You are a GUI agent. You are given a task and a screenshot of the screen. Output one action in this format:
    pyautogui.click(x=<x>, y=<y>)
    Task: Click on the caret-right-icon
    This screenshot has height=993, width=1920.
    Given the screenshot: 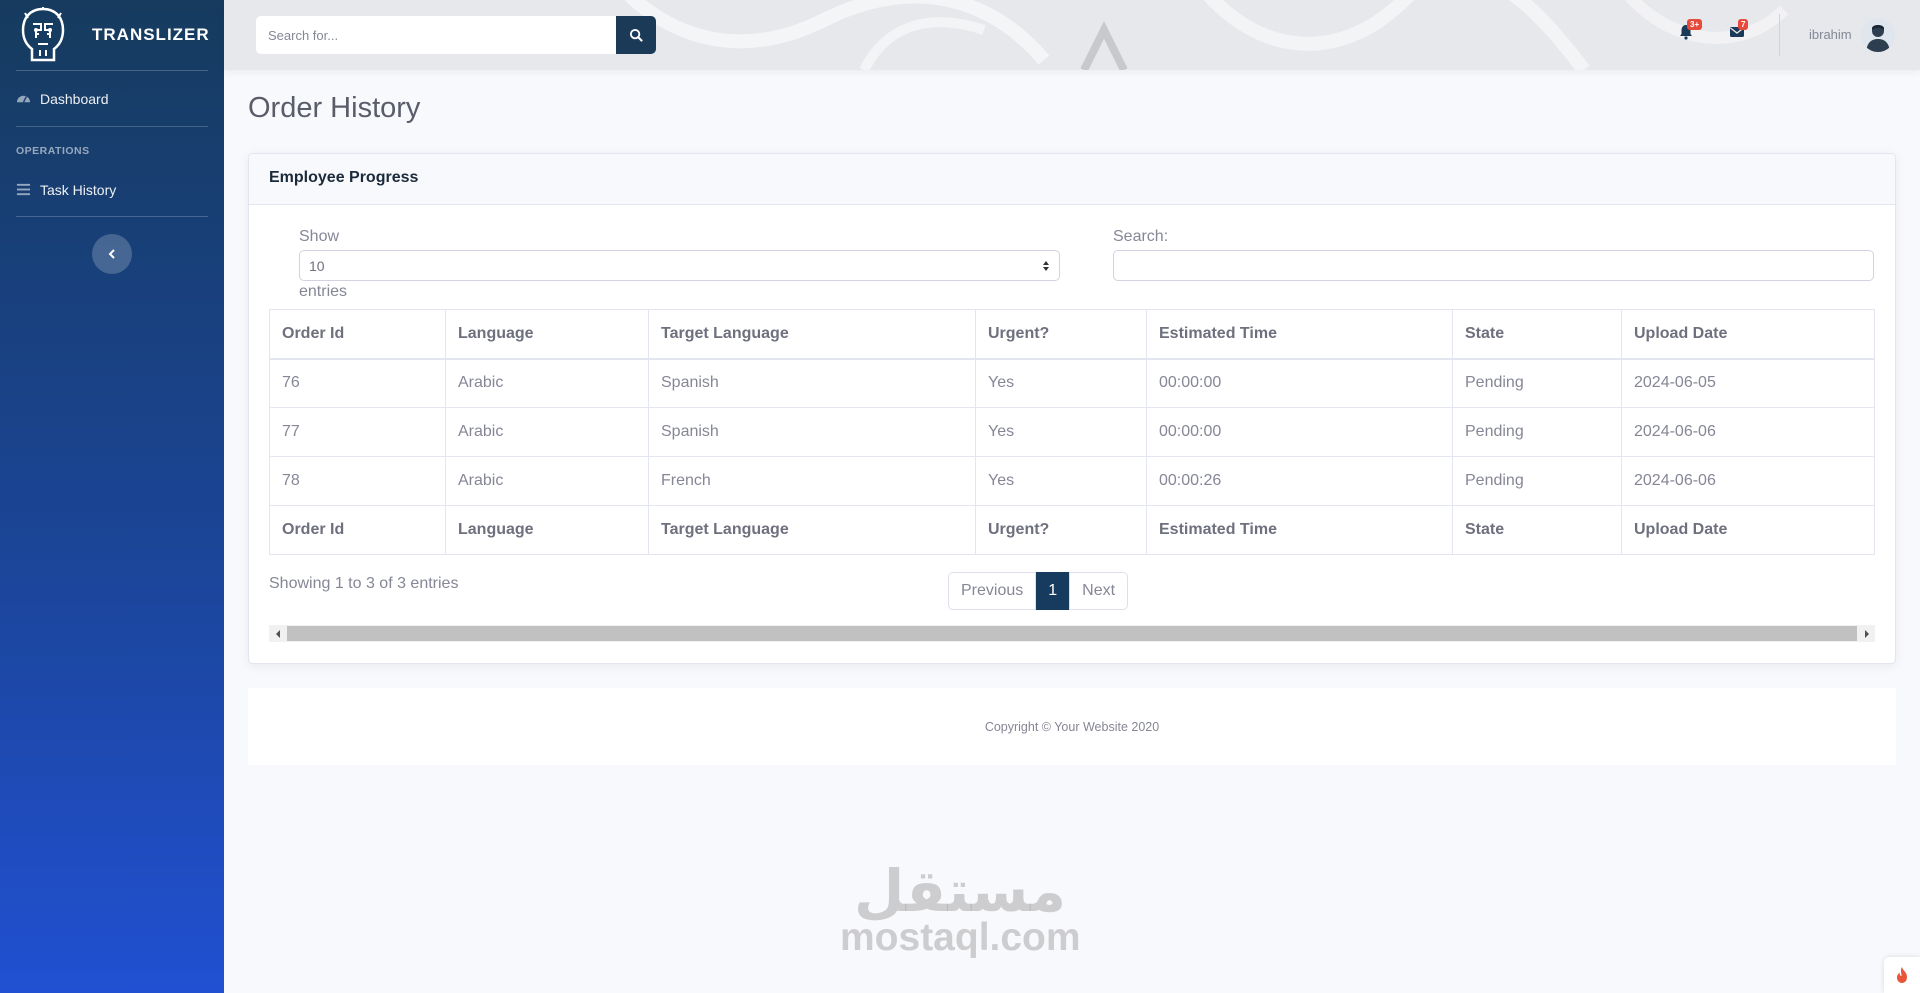 What is the action you would take?
    pyautogui.click(x=1866, y=633)
    